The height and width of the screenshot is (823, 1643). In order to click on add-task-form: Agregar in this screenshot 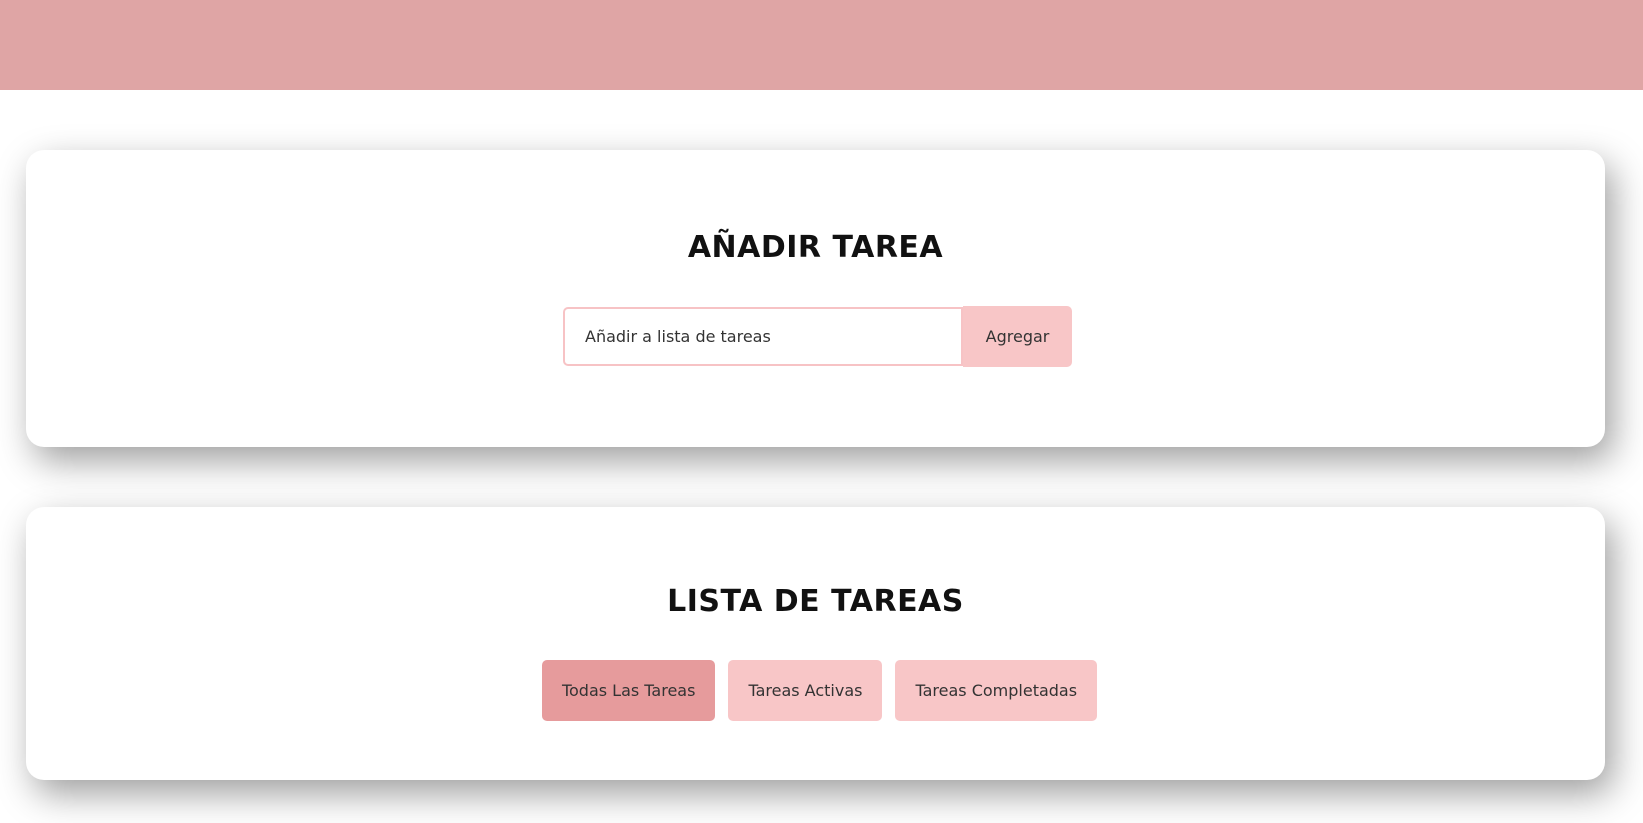, I will do `click(817, 336)`.